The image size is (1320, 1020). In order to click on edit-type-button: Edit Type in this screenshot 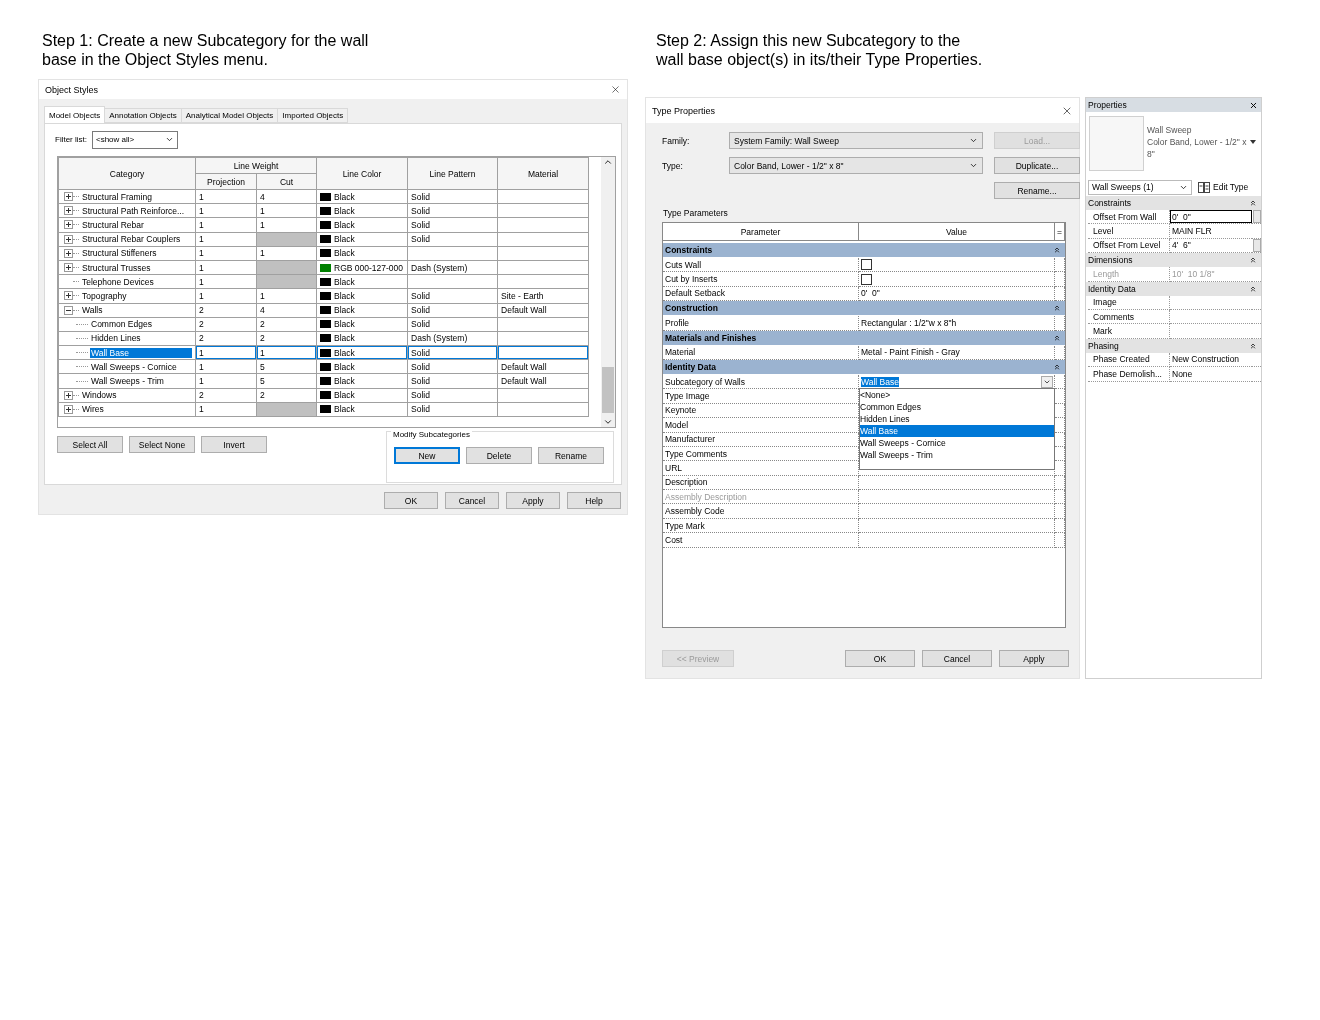, I will do `click(1223, 187)`.